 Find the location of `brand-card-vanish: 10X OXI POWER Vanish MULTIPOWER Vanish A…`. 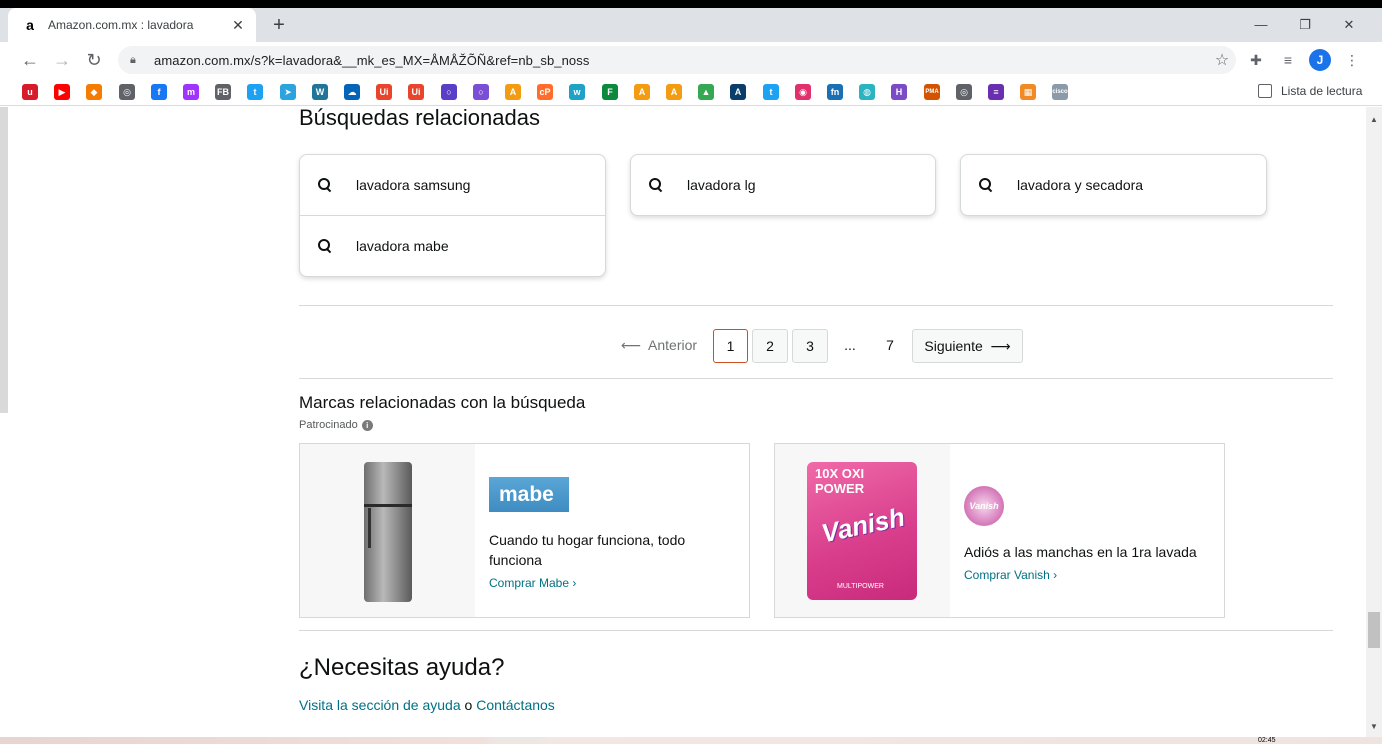

brand-card-vanish: 10X OXI POWER Vanish MULTIPOWER Vanish A… is located at coordinates (999, 530).